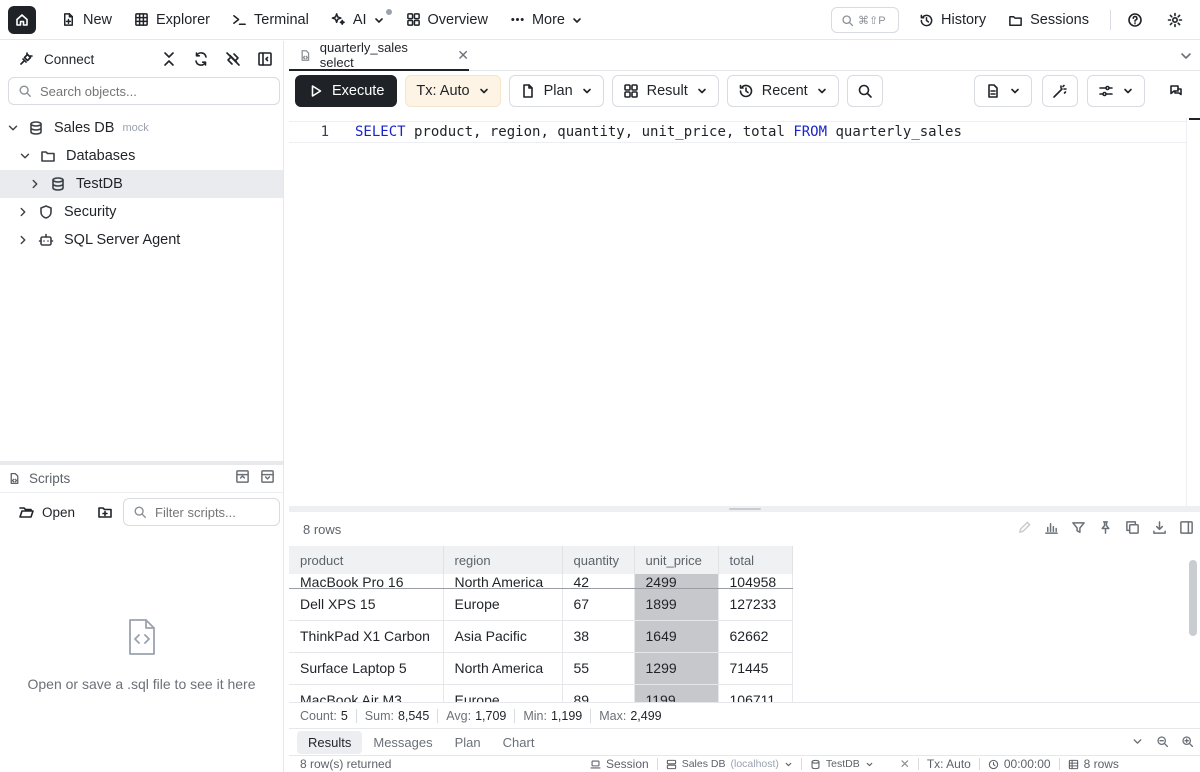  I want to click on tree-item-security: Security, so click(141, 212).